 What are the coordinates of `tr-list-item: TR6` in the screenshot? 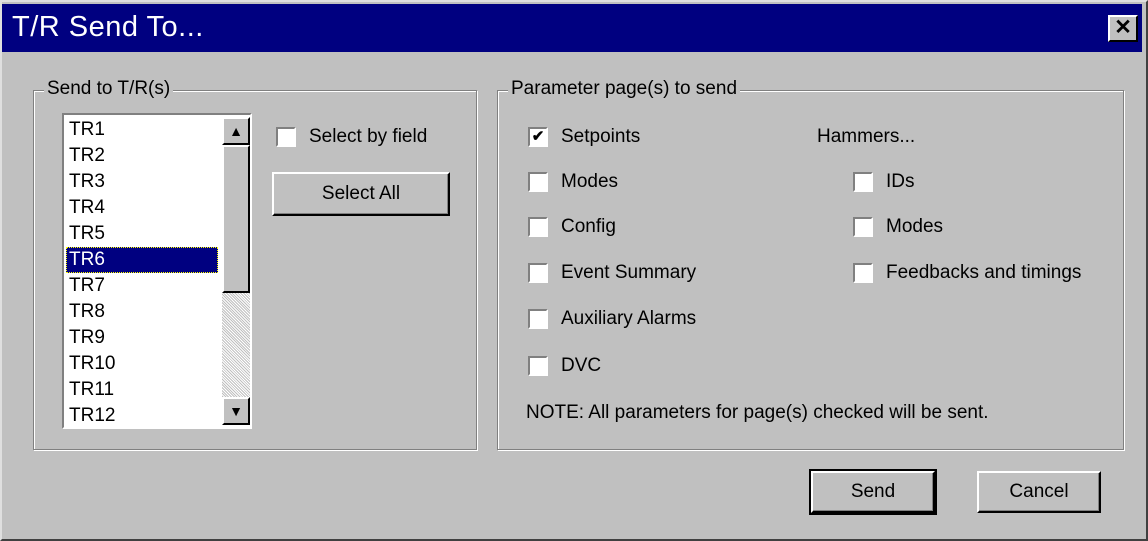 It's located at (142, 260).